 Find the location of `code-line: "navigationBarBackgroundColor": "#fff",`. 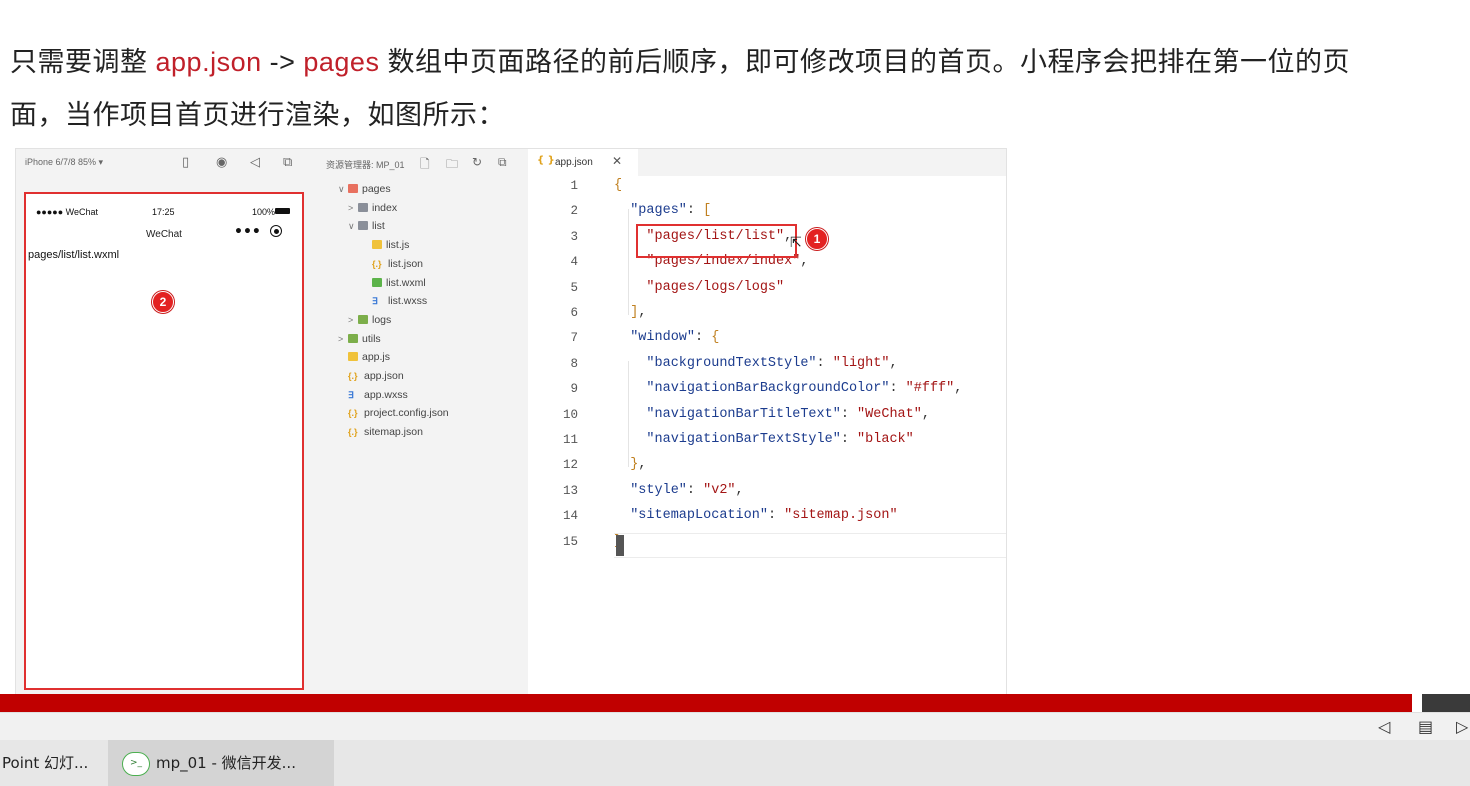

code-line: "navigationBarBackgroundColor": "#fff", is located at coordinates (788, 388).